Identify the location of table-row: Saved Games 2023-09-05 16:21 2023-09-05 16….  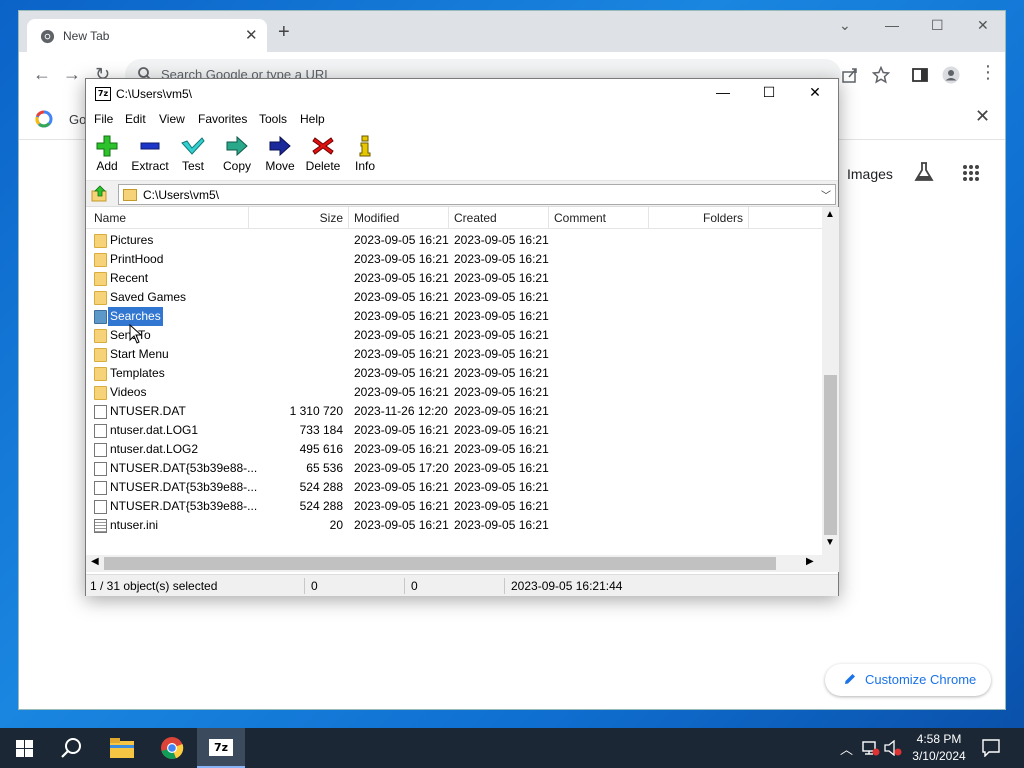
(454, 297).